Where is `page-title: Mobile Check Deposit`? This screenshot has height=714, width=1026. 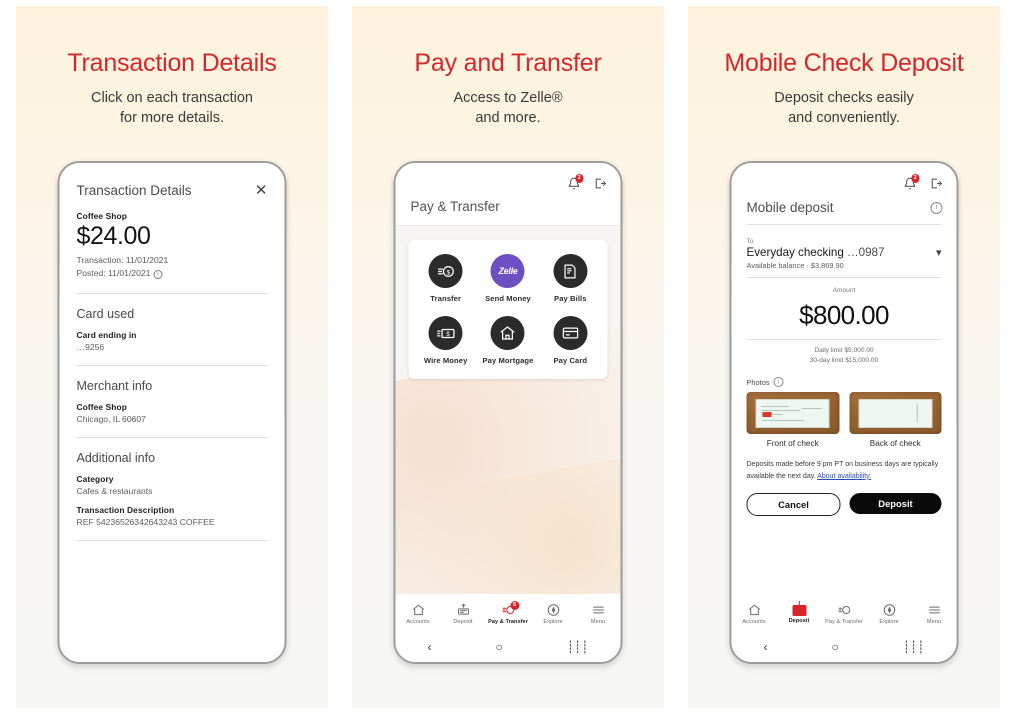
page-title: Mobile Check Deposit is located at coordinates (844, 63).